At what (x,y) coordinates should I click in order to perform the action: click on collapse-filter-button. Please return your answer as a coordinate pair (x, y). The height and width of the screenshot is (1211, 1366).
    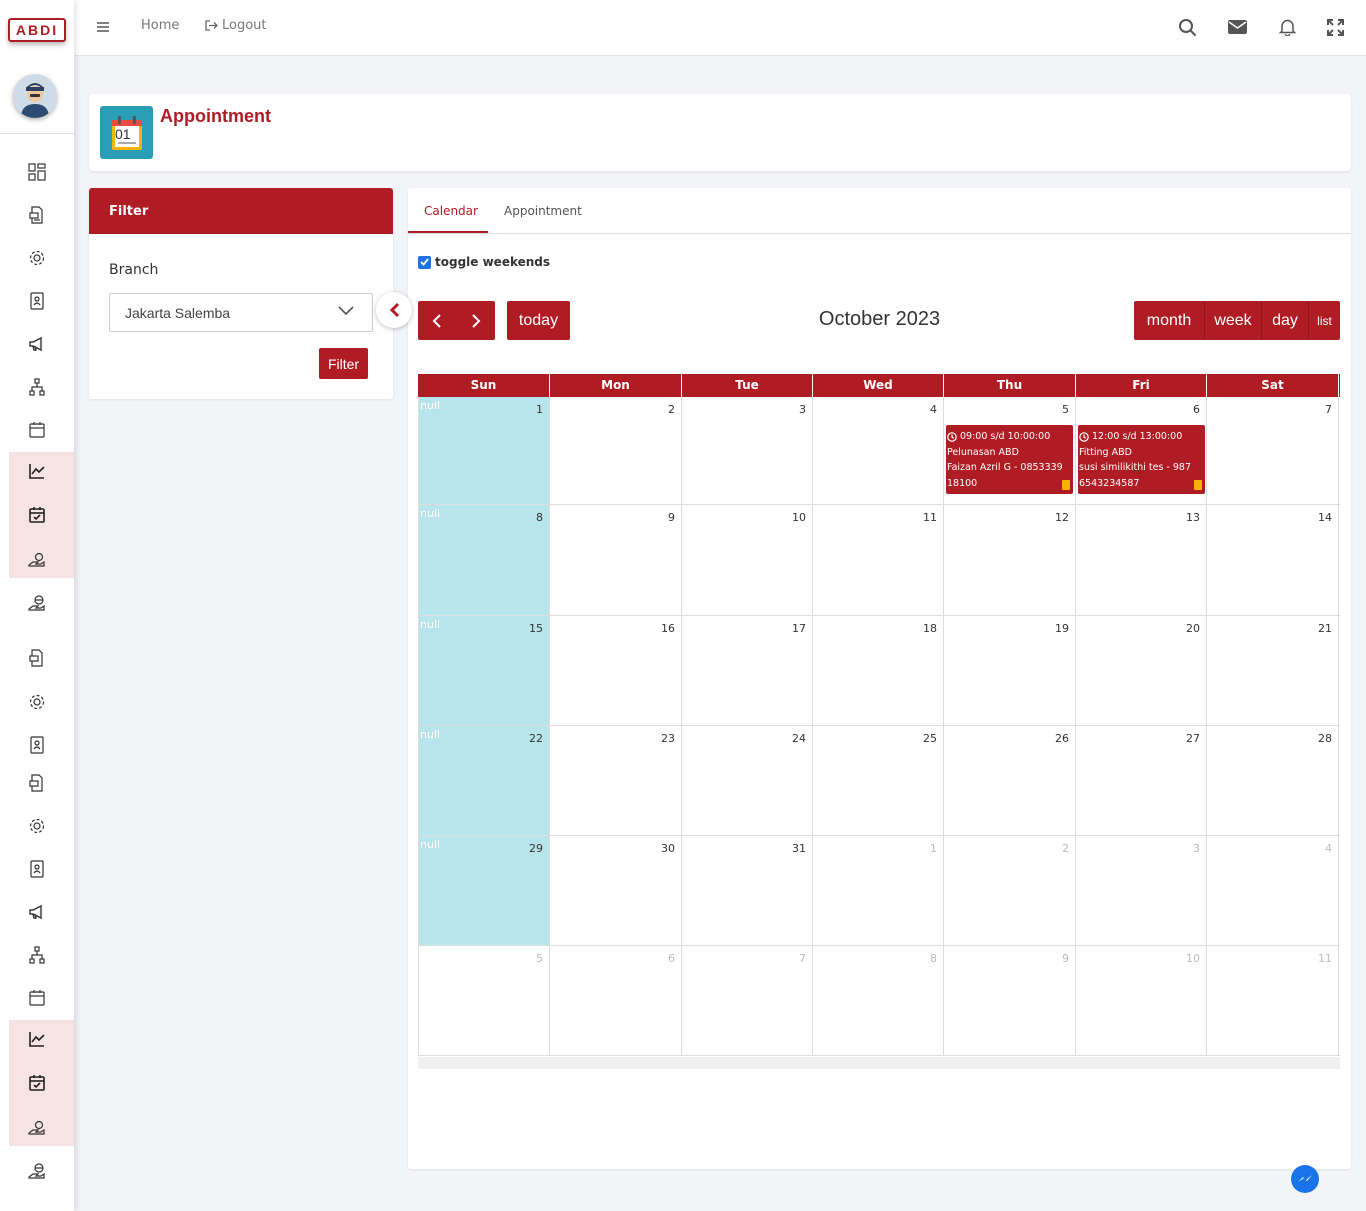
    Looking at the image, I should click on (394, 310).